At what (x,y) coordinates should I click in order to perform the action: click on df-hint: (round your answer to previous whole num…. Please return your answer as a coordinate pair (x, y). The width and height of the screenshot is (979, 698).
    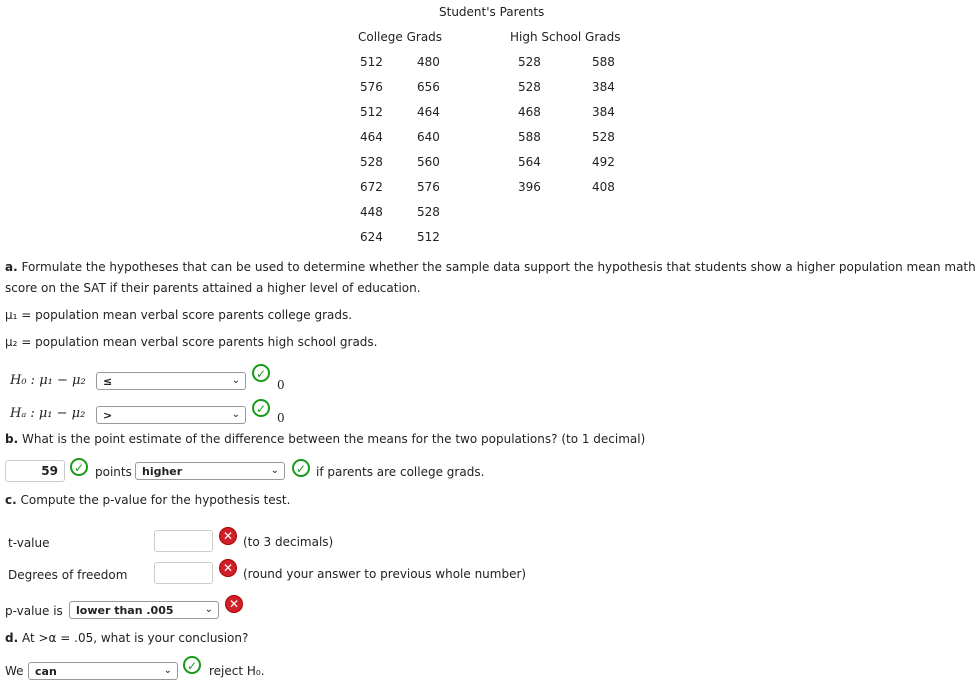
    Looking at the image, I should click on (385, 574).